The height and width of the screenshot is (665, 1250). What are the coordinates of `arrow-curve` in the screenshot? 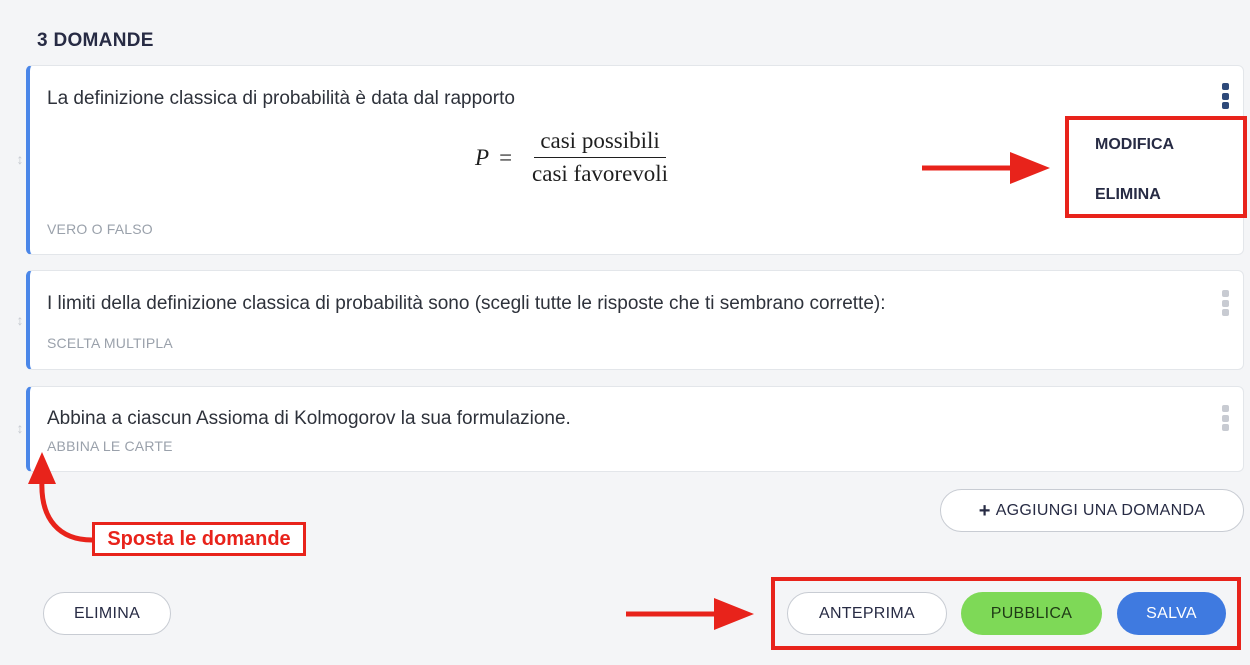 It's located at (66, 511).